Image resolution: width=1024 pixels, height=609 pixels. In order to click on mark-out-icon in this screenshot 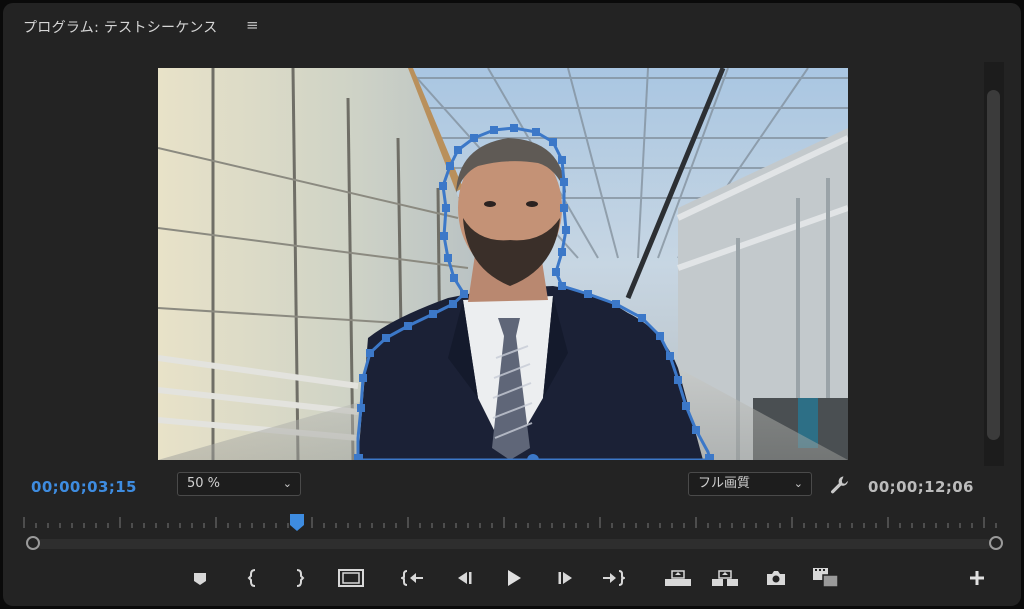, I will do `click(300, 578)`.